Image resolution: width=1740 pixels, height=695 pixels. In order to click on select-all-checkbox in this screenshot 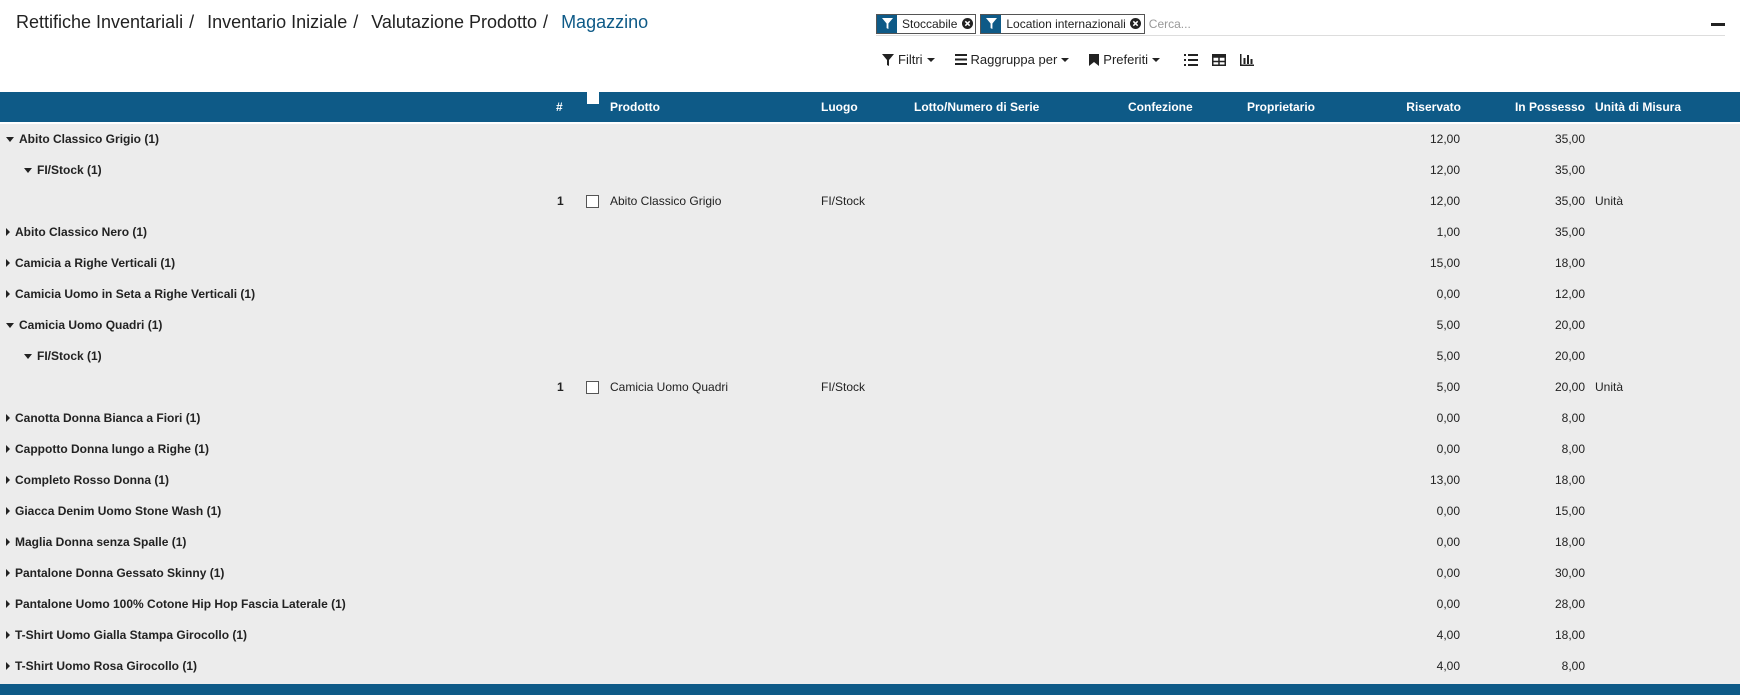, I will do `click(593, 98)`.